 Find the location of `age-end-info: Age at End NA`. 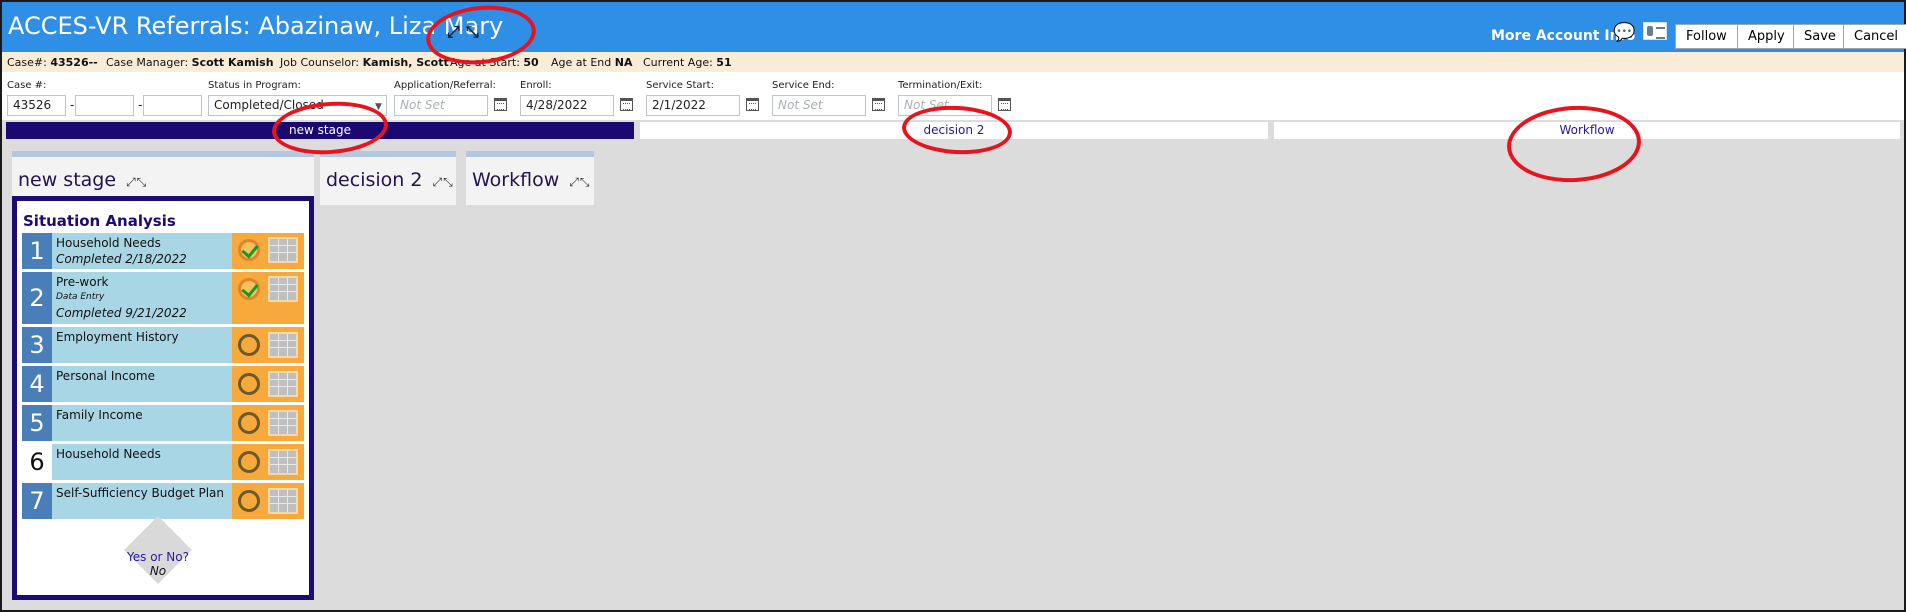

age-end-info: Age at End NA is located at coordinates (592, 62).